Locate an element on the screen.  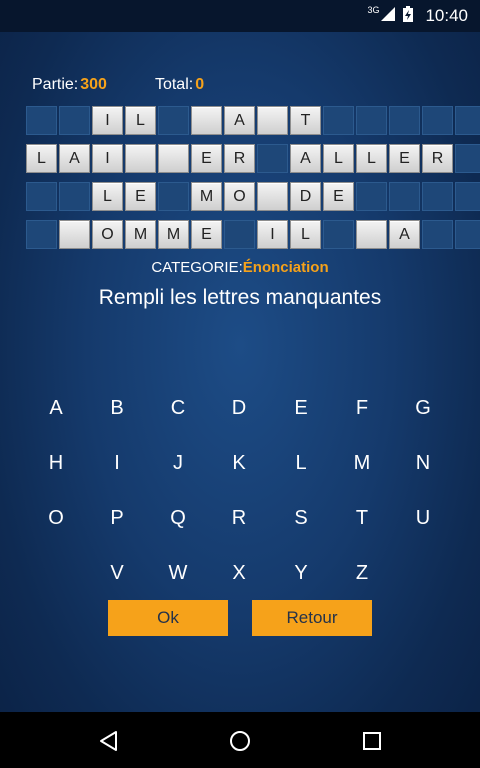
letter-tile: T is located at coordinates (305, 120).